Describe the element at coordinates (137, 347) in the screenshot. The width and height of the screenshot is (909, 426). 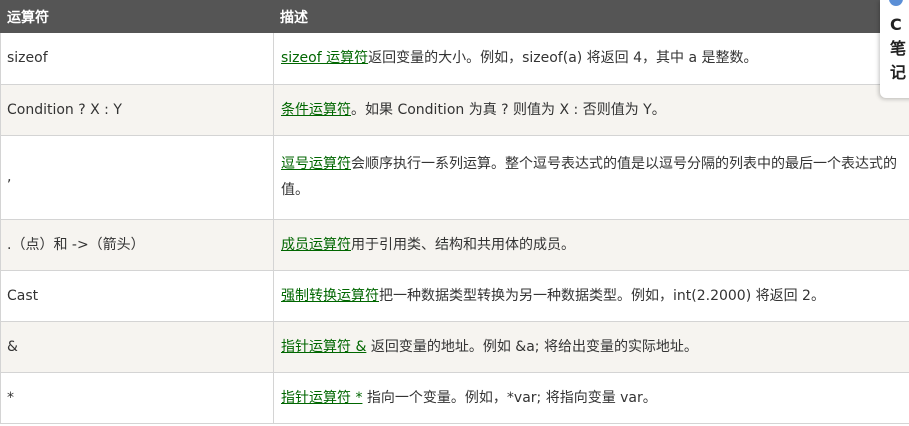
I see `operator-cell: &` at that location.